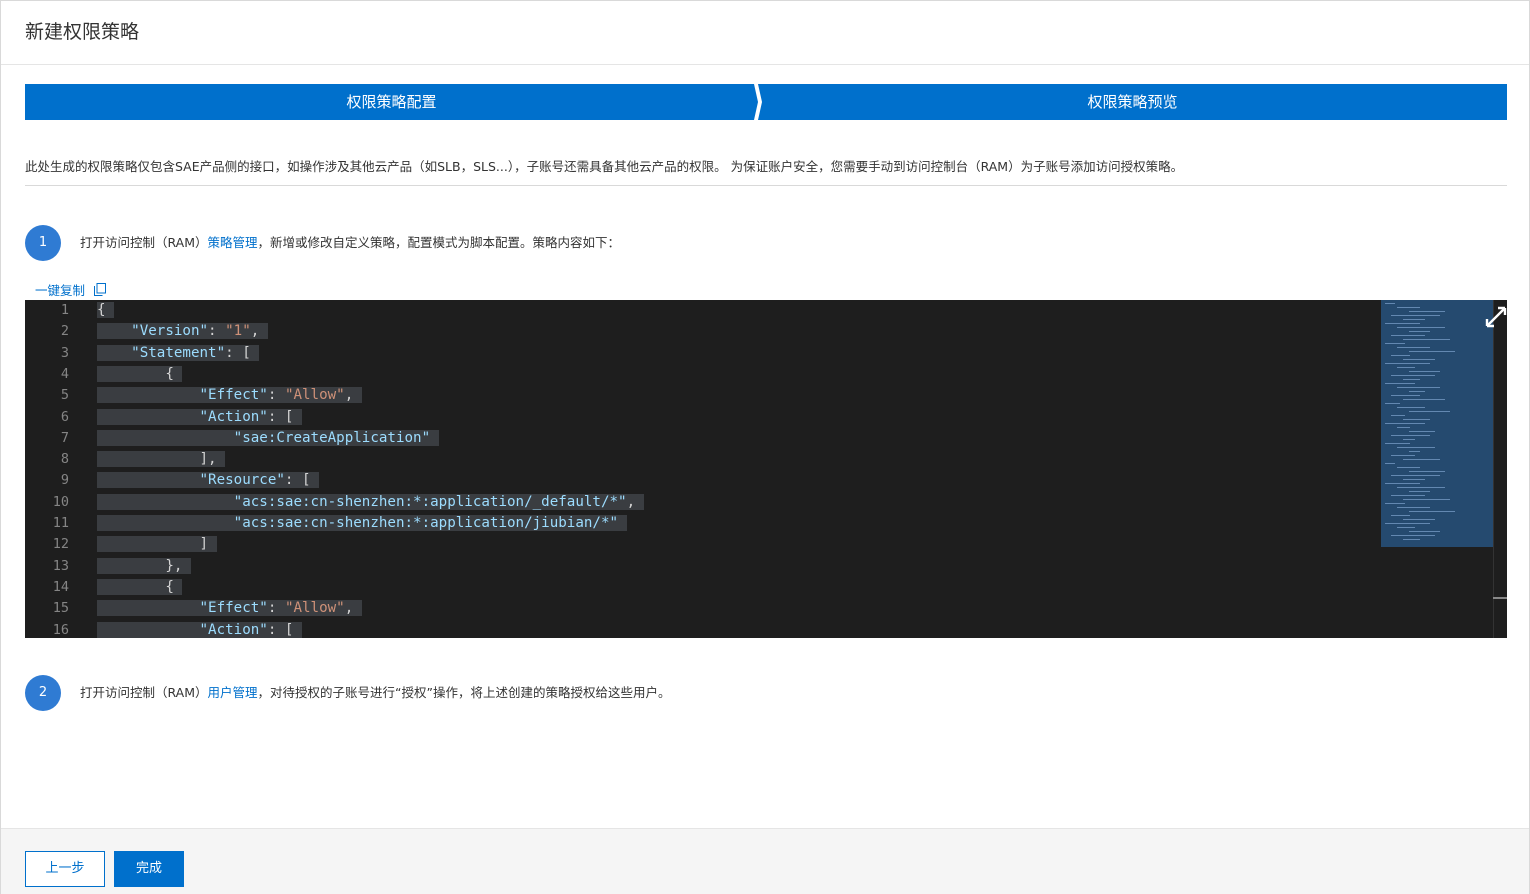 This screenshot has width=1530, height=894. What do you see at coordinates (64, 352) in the screenshot?
I see `line-number: 3` at bounding box center [64, 352].